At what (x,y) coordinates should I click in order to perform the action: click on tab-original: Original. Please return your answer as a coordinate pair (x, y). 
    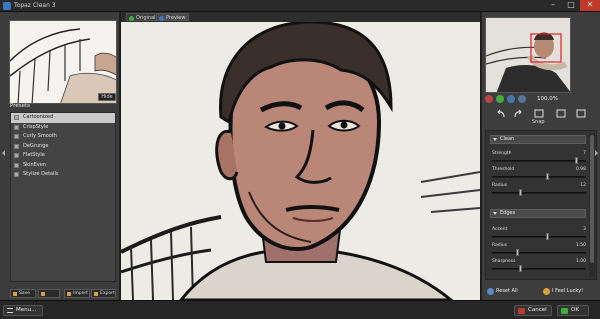
    Looking at the image, I should click on (143, 17).